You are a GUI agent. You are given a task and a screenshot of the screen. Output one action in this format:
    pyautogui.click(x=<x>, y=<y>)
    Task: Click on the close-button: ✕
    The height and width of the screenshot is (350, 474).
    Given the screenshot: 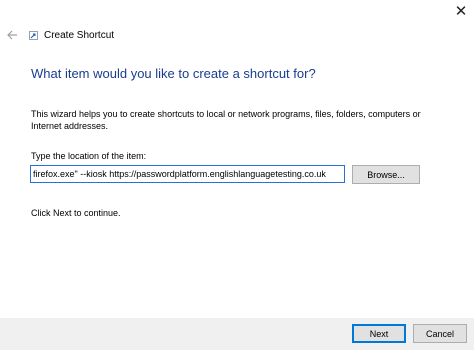 What is the action you would take?
    pyautogui.click(x=461, y=11)
    